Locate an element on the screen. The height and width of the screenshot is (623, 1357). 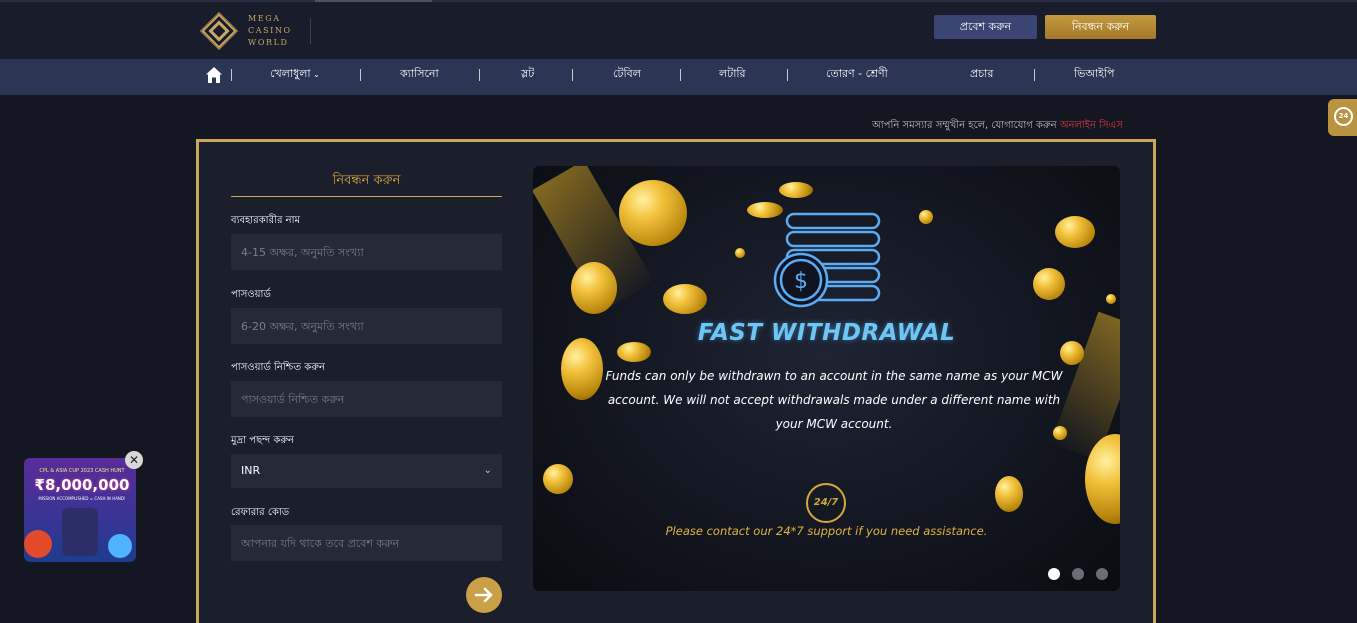
username-input is located at coordinates (366, 252).